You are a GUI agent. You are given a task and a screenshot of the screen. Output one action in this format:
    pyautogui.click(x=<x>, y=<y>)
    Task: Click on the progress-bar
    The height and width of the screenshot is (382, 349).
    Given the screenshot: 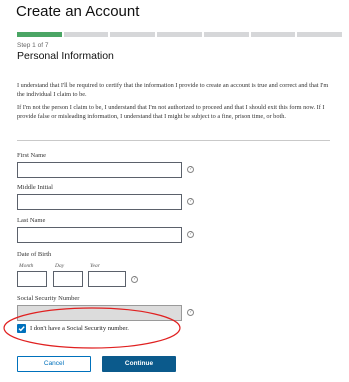 What is the action you would take?
    pyautogui.click(x=180, y=34)
    